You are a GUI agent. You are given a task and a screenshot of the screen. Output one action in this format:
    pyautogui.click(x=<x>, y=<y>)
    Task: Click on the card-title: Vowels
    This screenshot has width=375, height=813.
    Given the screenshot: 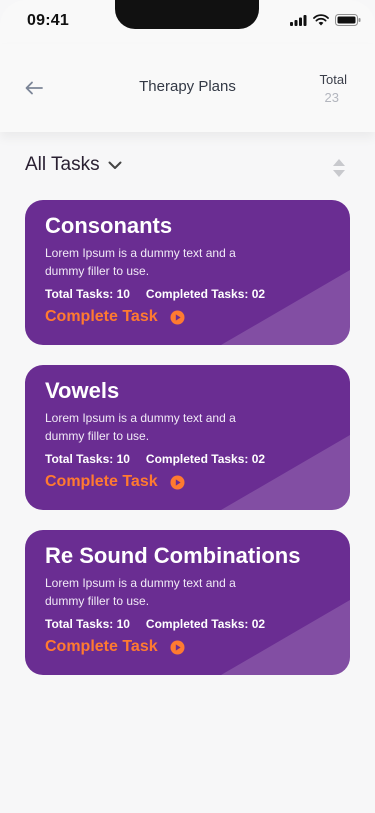 What is the action you would take?
    pyautogui.click(x=82, y=390)
    